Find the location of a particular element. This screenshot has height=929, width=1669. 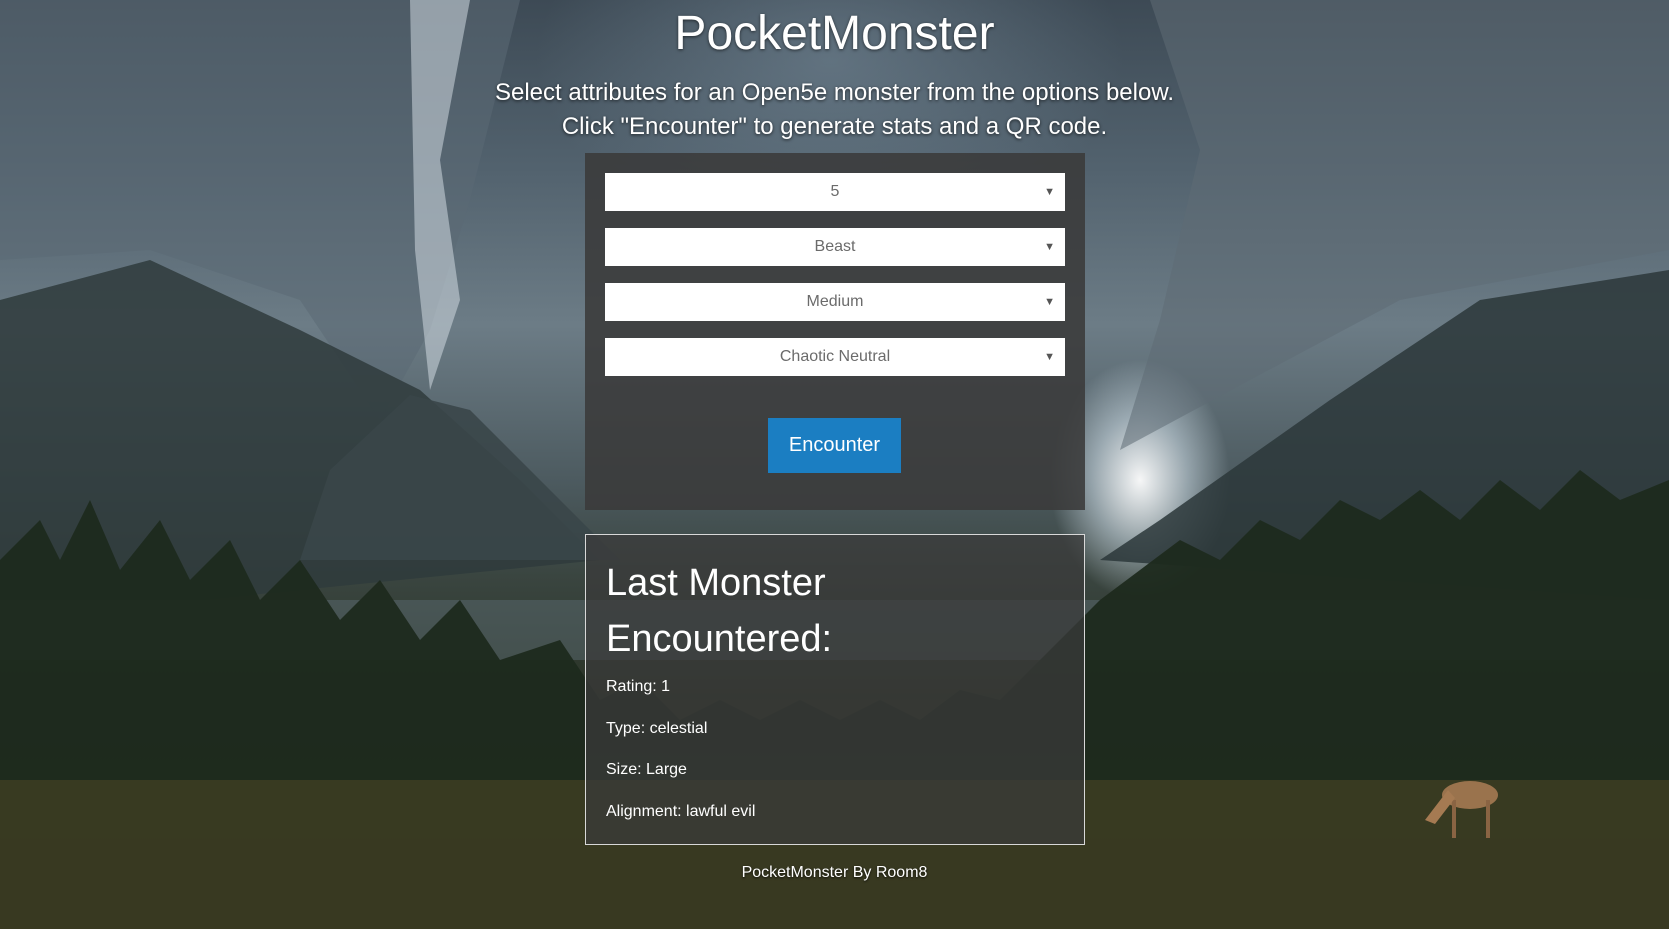

alignment-select-value: Chaotic Neutral is located at coordinates (835, 356).